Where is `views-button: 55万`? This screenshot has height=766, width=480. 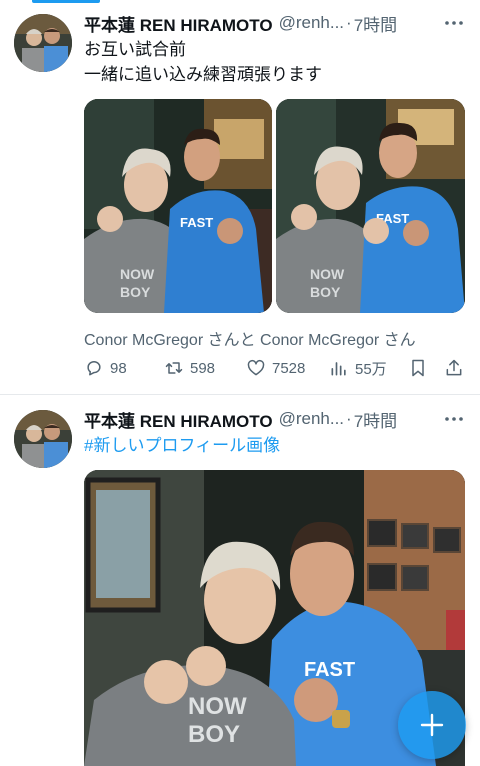 views-button: 55万 is located at coordinates (358, 368).